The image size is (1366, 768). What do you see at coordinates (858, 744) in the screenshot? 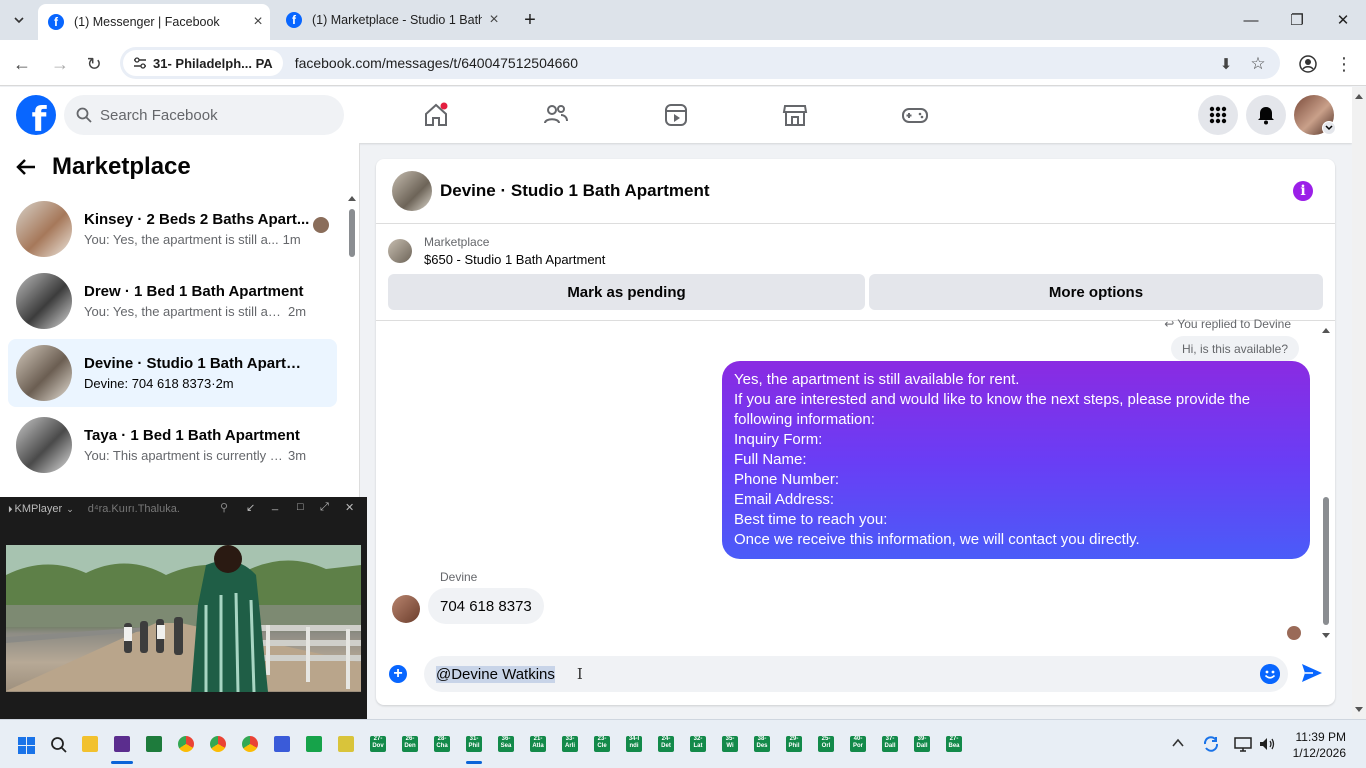
I see `sheet-icon: 40- Por` at bounding box center [858, 744].